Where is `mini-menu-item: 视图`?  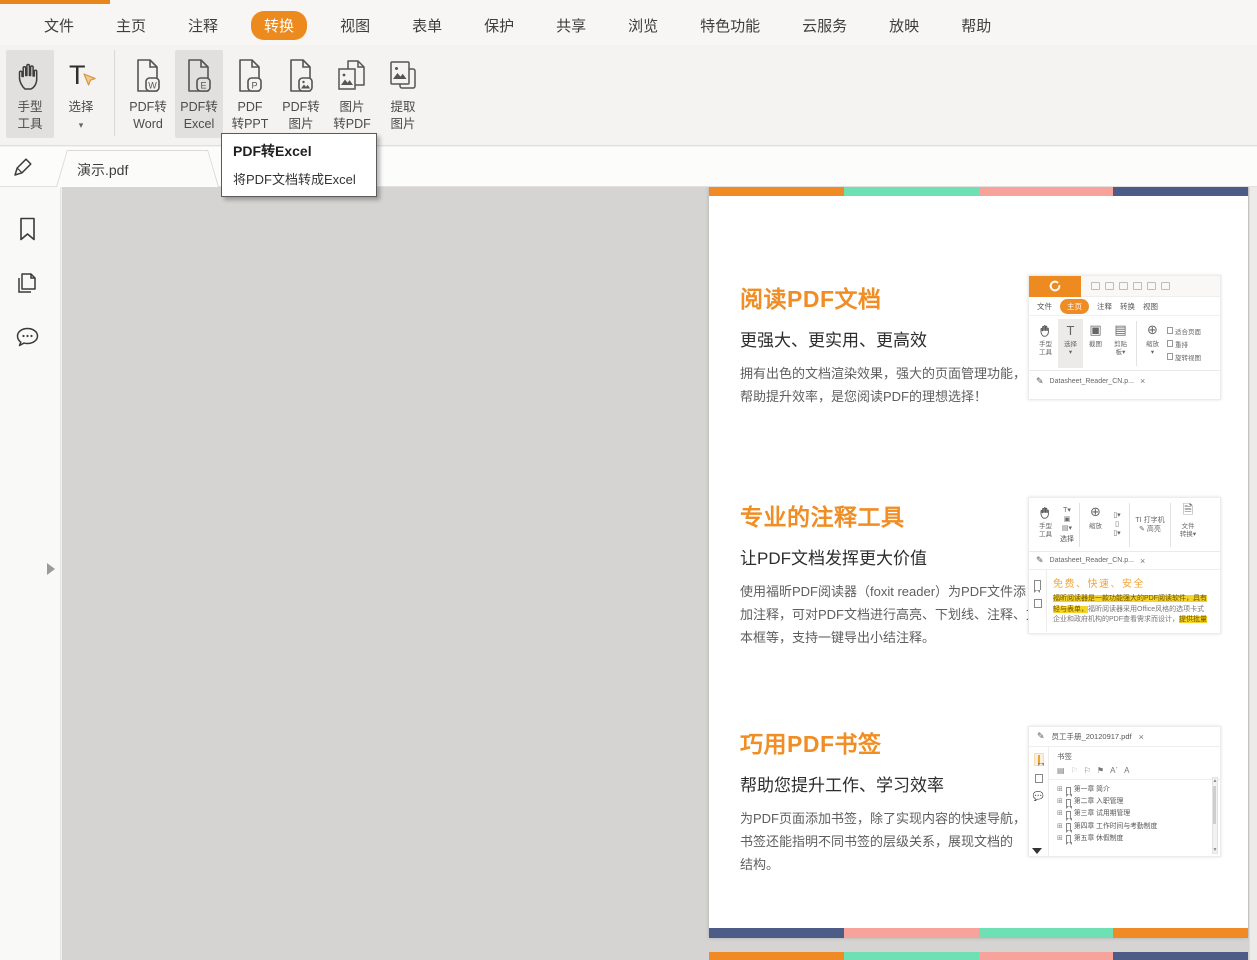
mini-menu-item: 视图 is located at coordinates (1150, 306).